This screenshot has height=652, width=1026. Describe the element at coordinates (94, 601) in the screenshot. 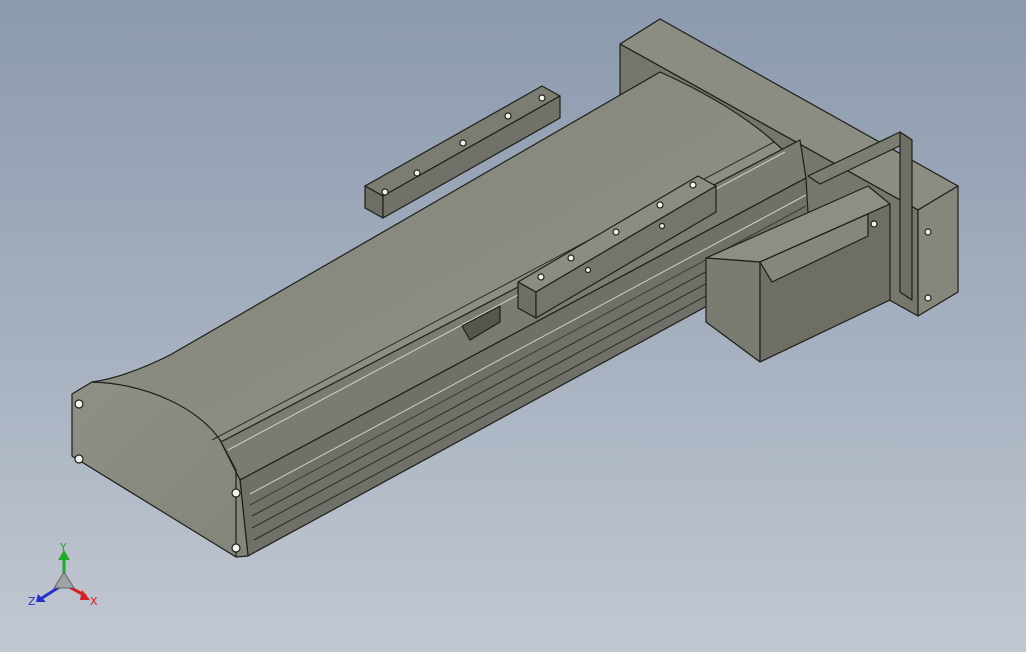

I see `triad-x-label: X` at that location.